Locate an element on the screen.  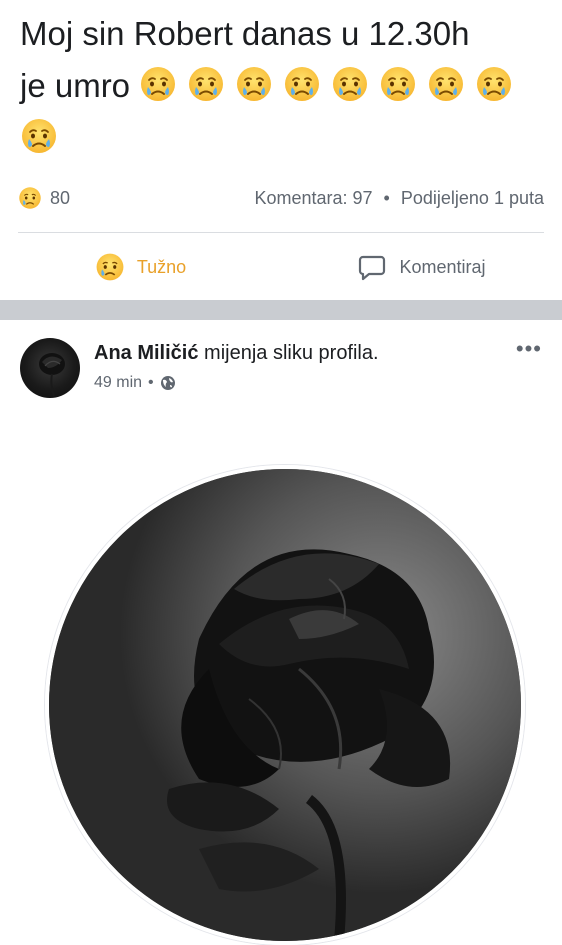
comment-count: Komentara: 97 is located at coordinates (313, 198).